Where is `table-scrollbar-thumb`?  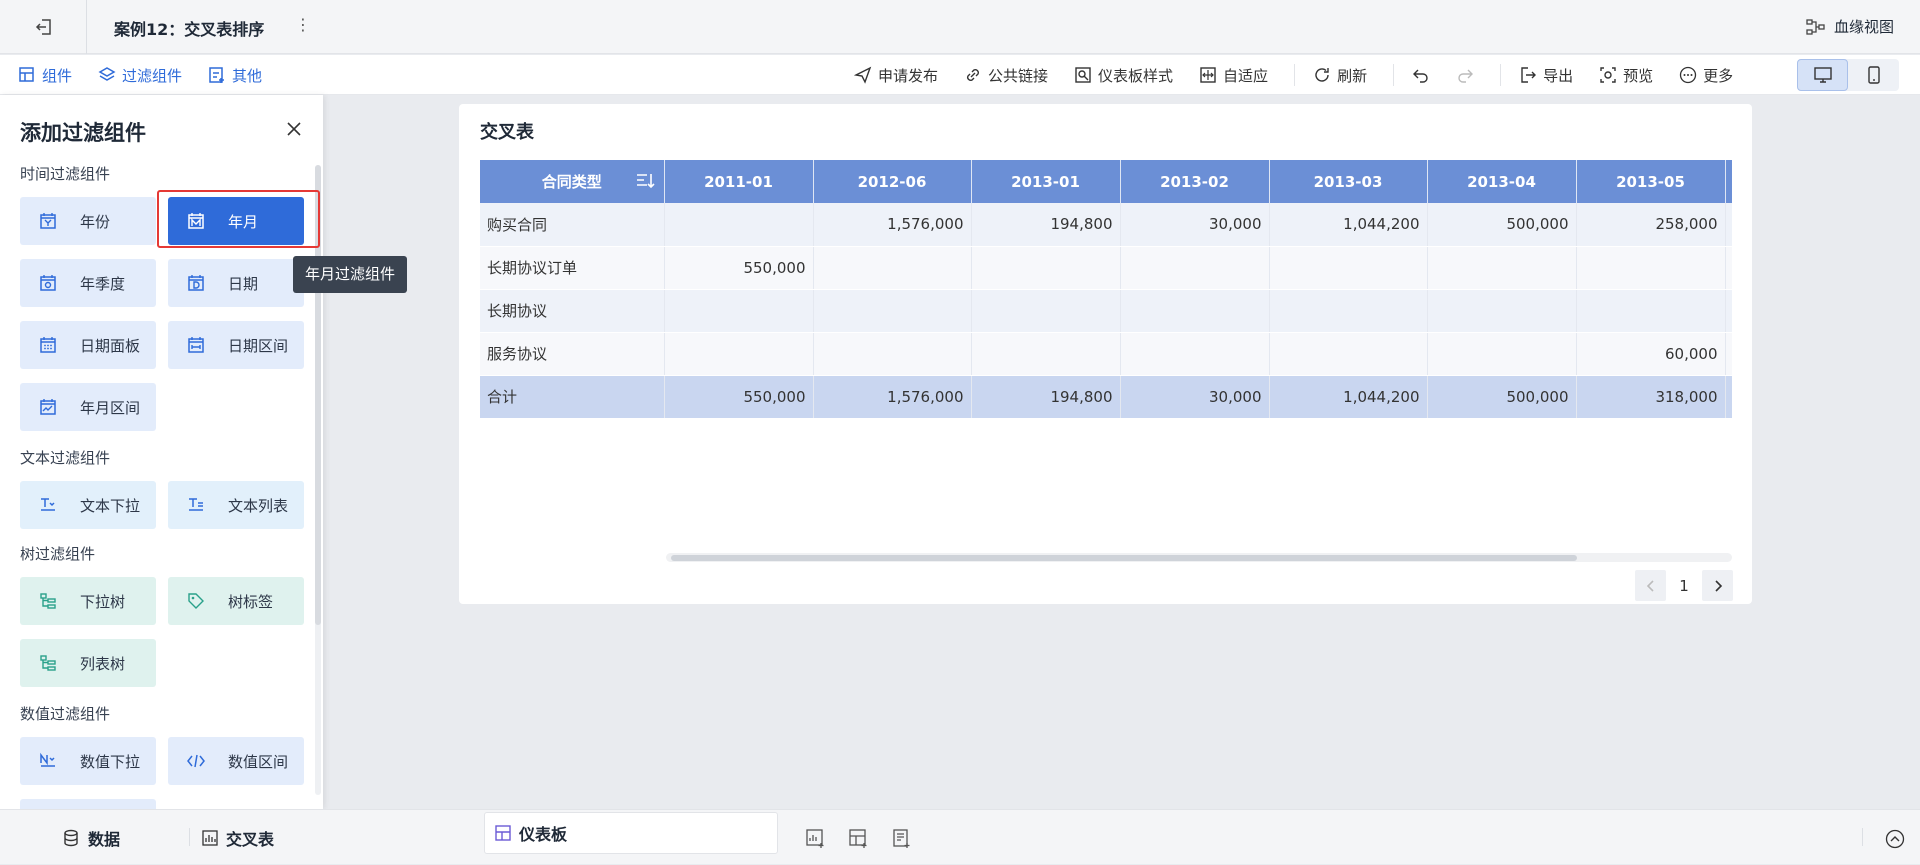 table-scrollbar-thumb is located at coordinates (1124, 558).